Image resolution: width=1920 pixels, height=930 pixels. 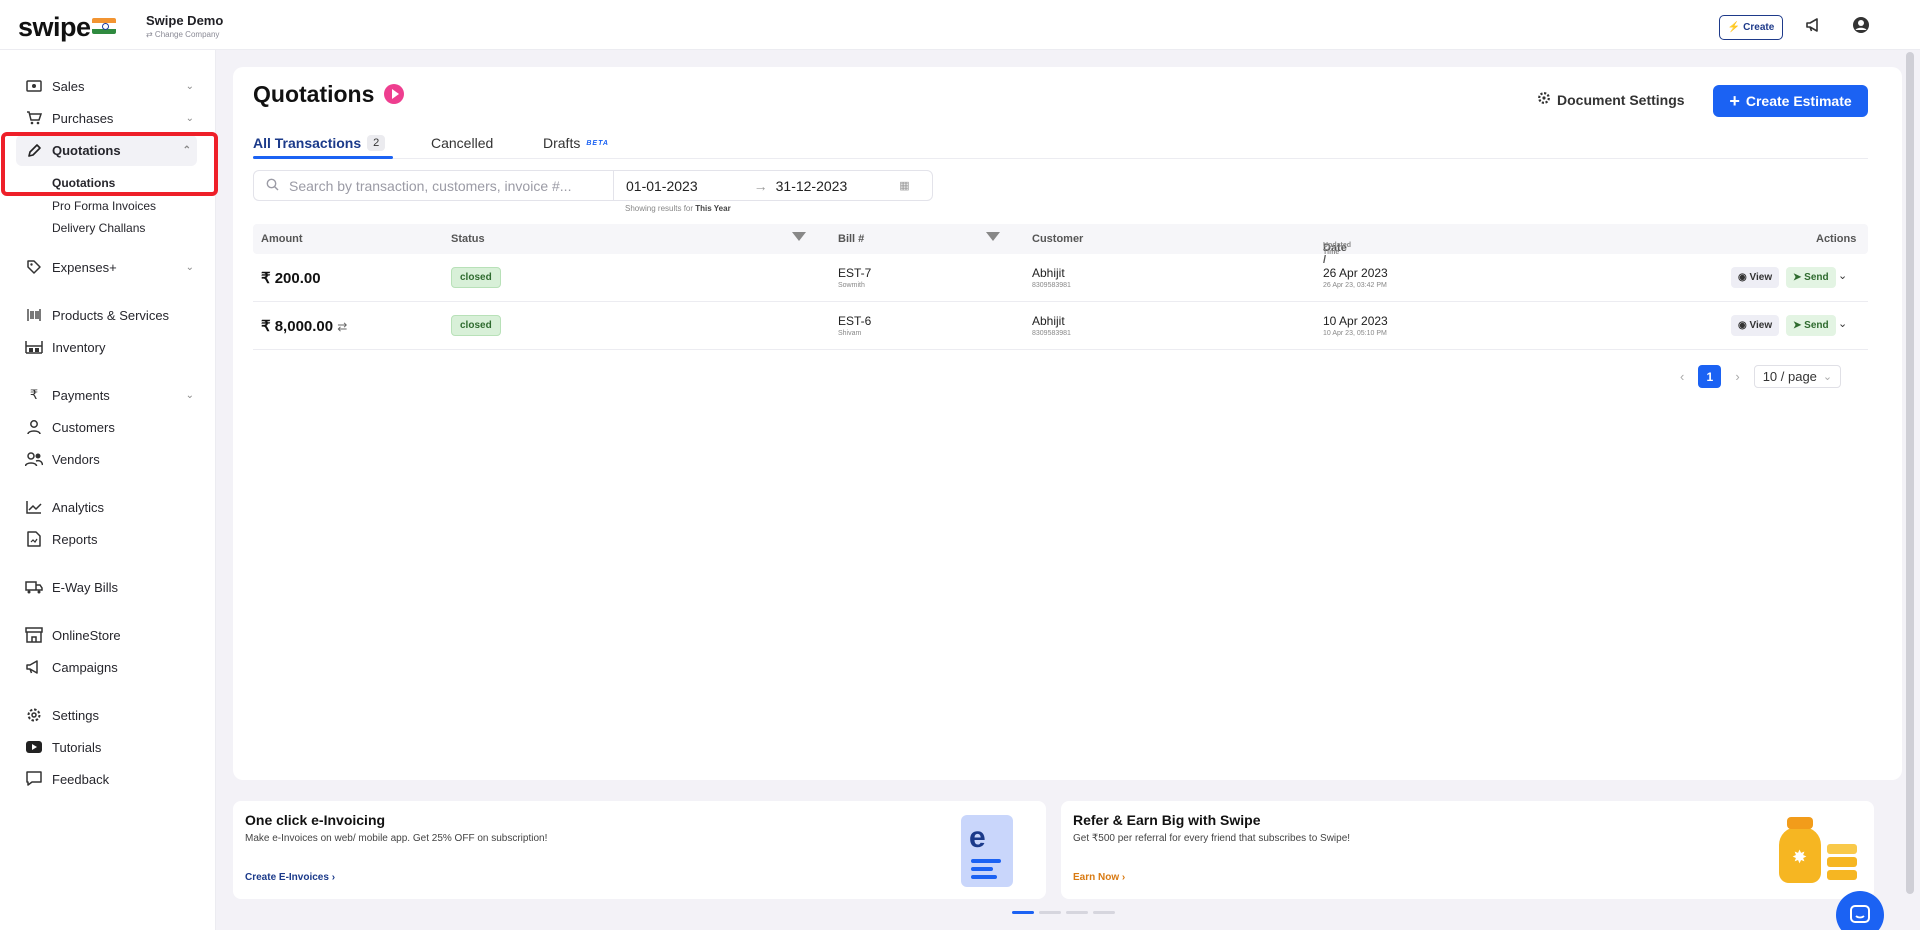 I want to click on create-einvoices-link: Create E-Invoices ›, so click(x=290, y=877).